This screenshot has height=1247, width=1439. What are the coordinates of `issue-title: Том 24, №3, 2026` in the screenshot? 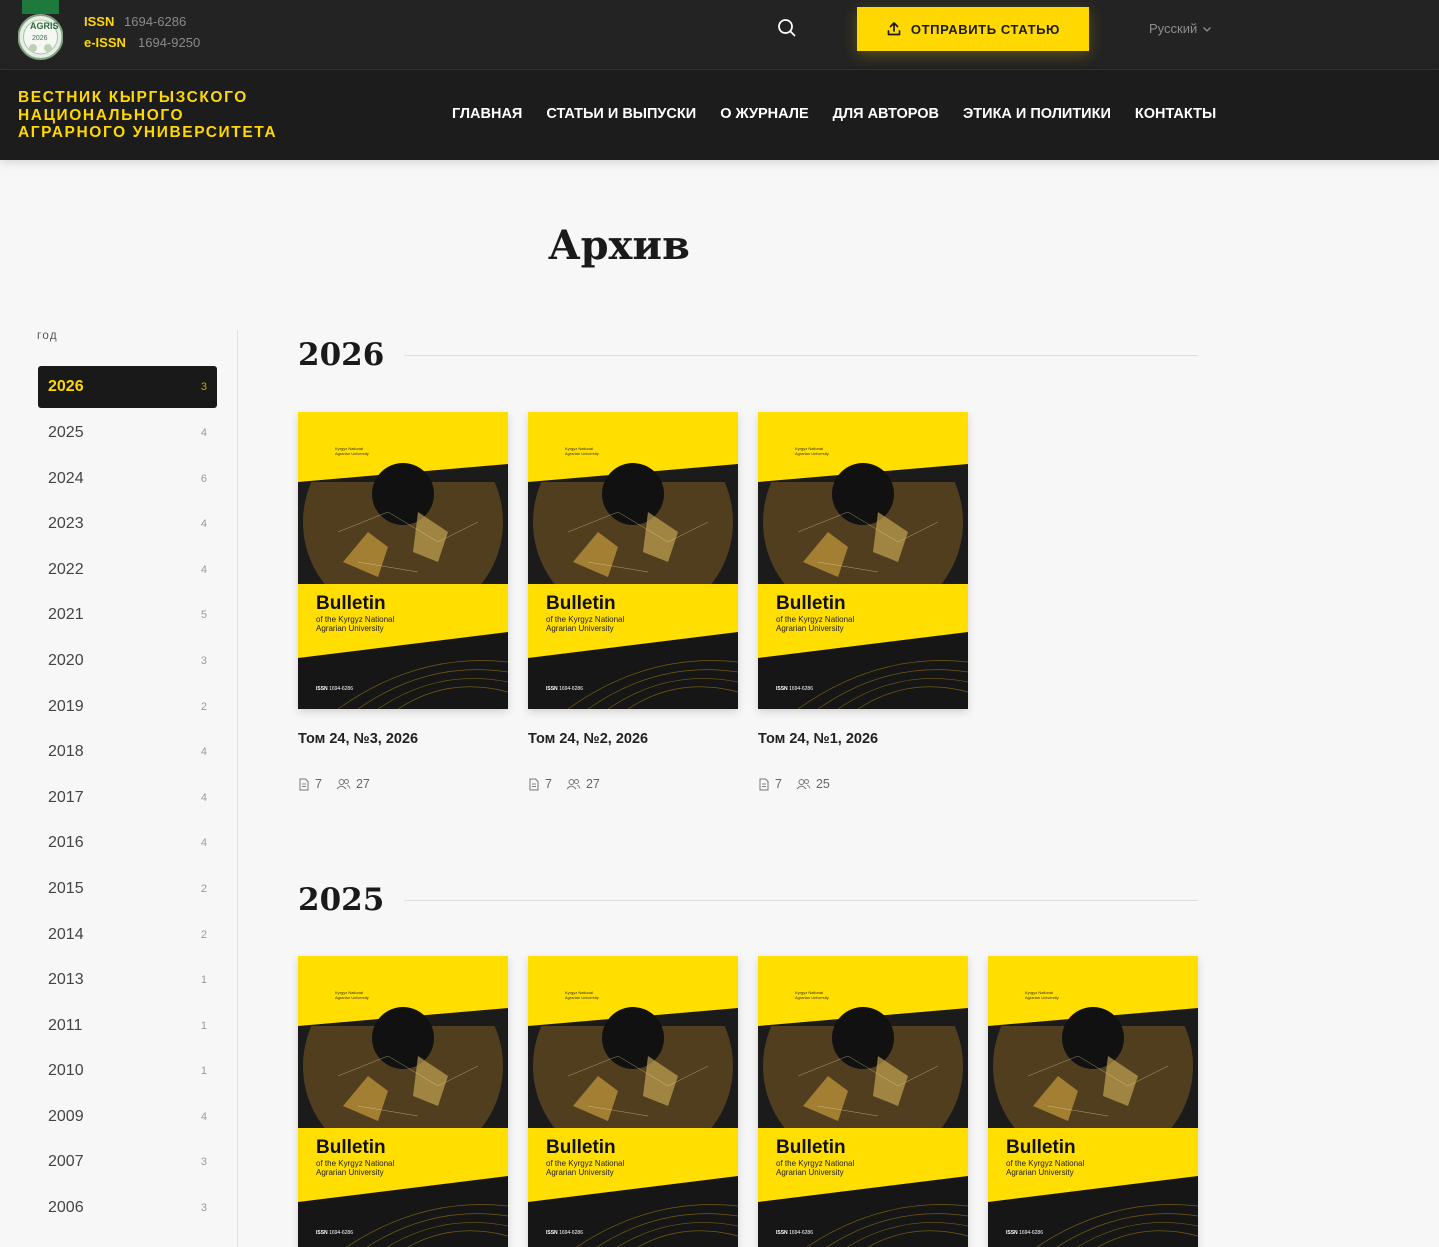 It's located at (403, 739).